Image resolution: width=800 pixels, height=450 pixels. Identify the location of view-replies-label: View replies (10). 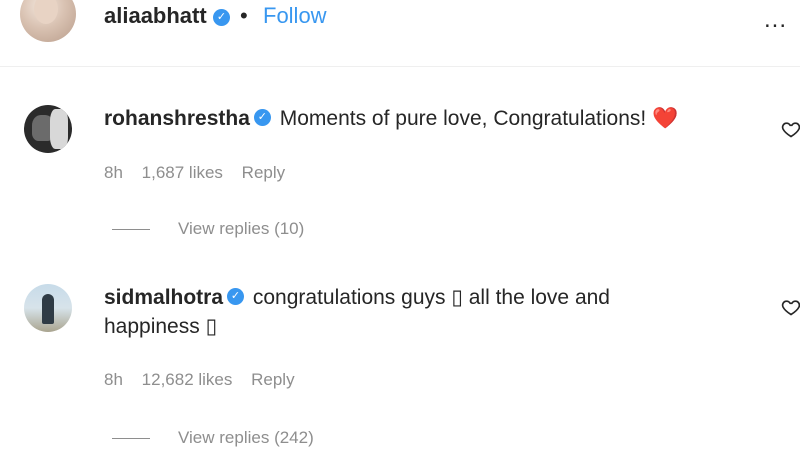
(241, 228).